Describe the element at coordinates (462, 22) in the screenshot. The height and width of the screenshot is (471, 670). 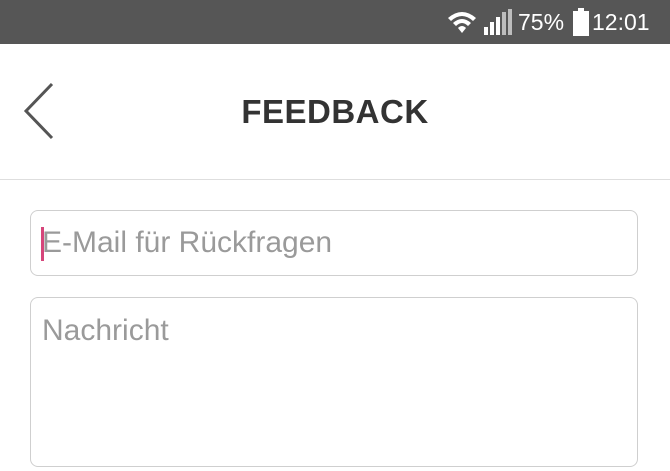
I see `wifi-icon` at that location.